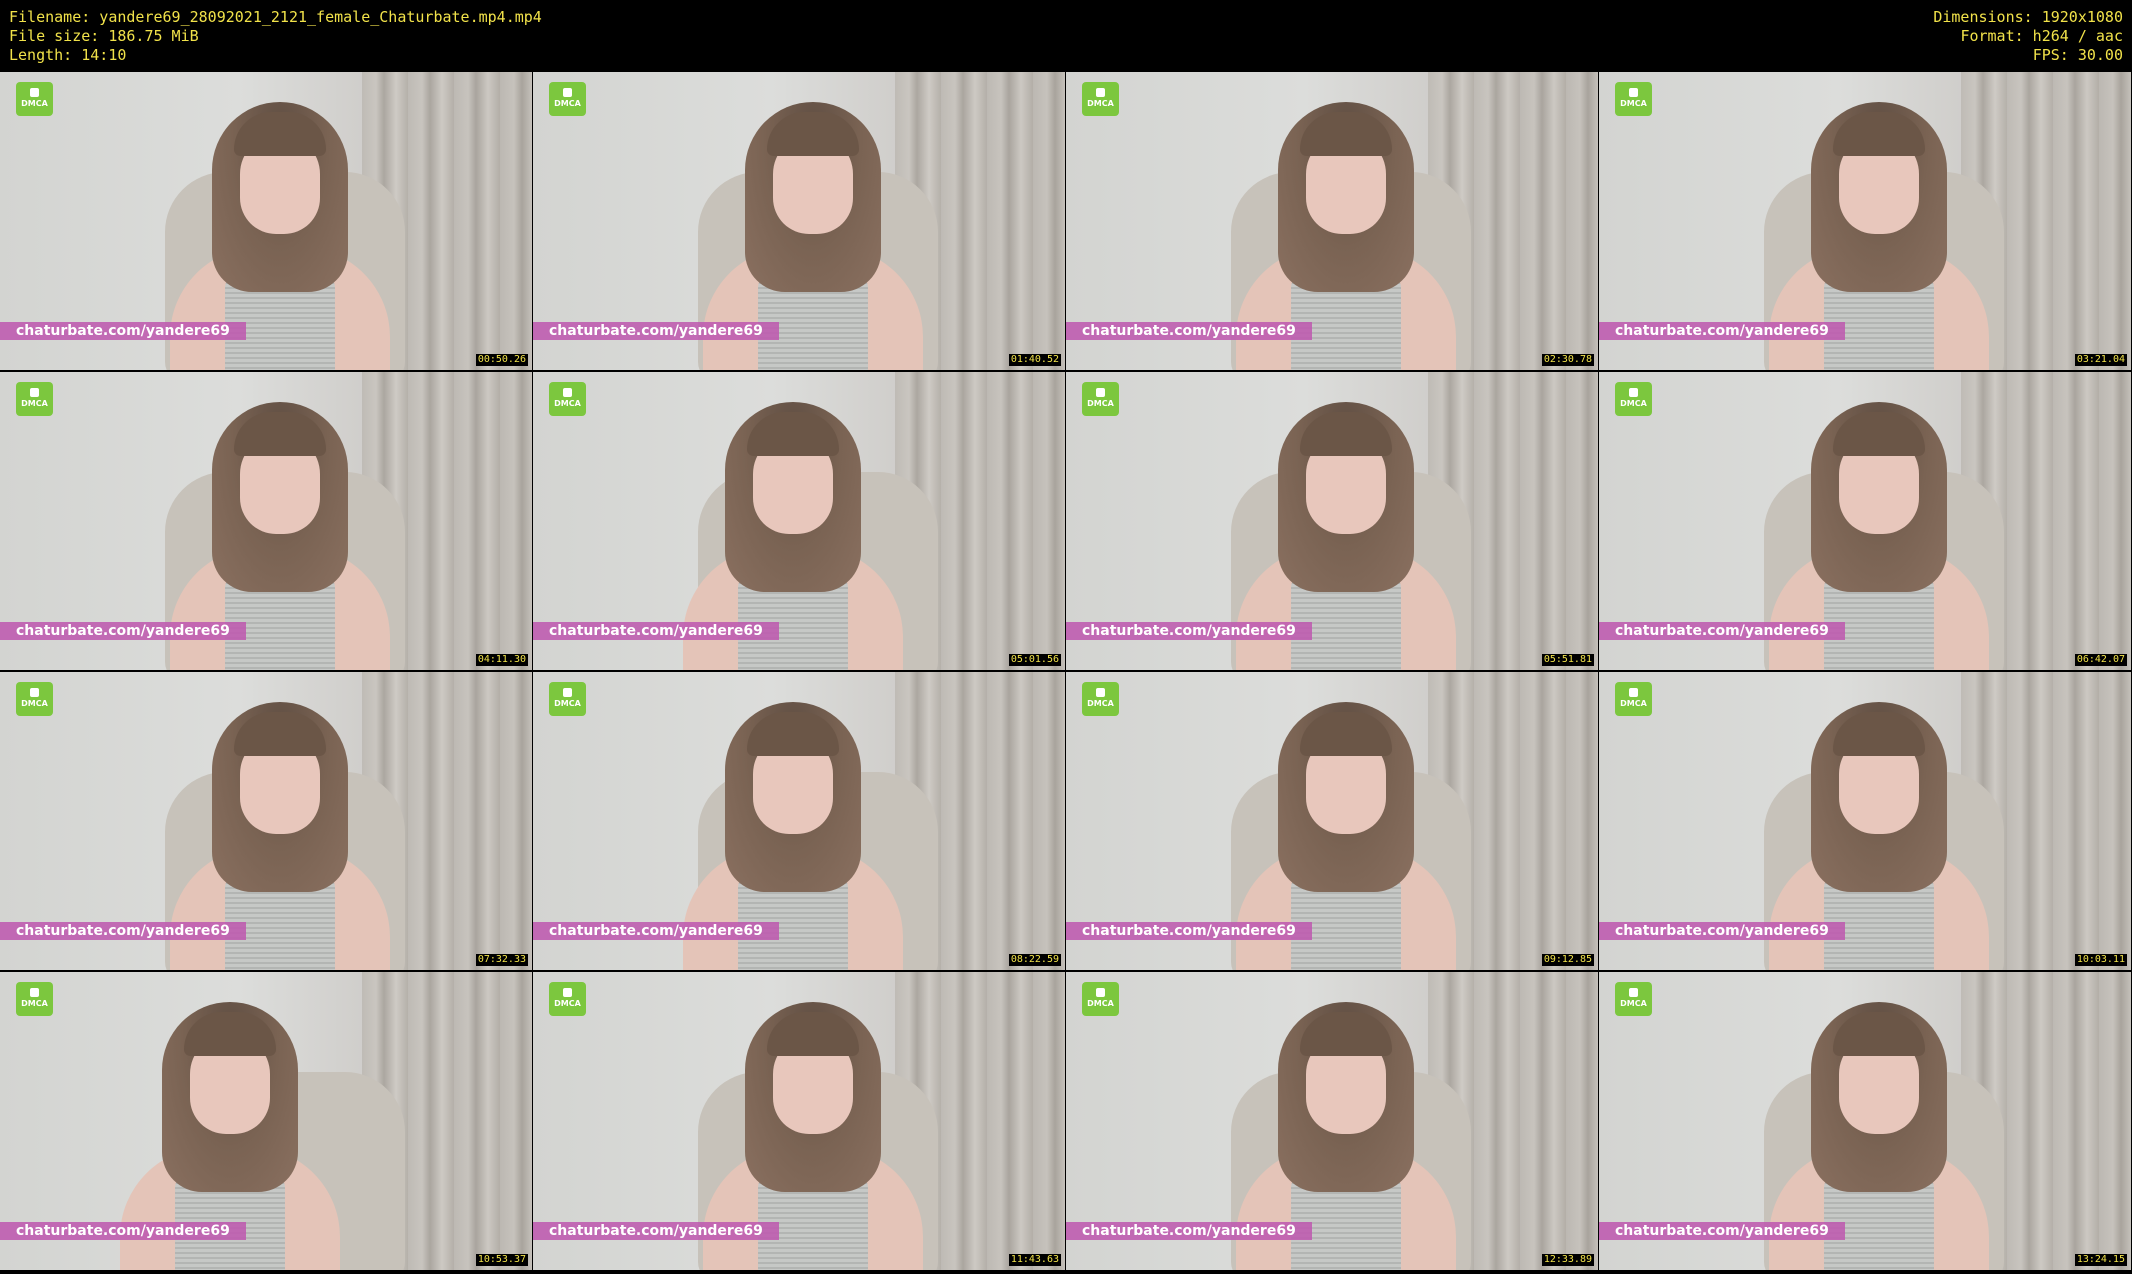  Describe the element at coordinates (1865, 221) in the screenshot. I see `video-thumbnail: DMCA chaturbate.com/yandere69 03:21.04` at that location.